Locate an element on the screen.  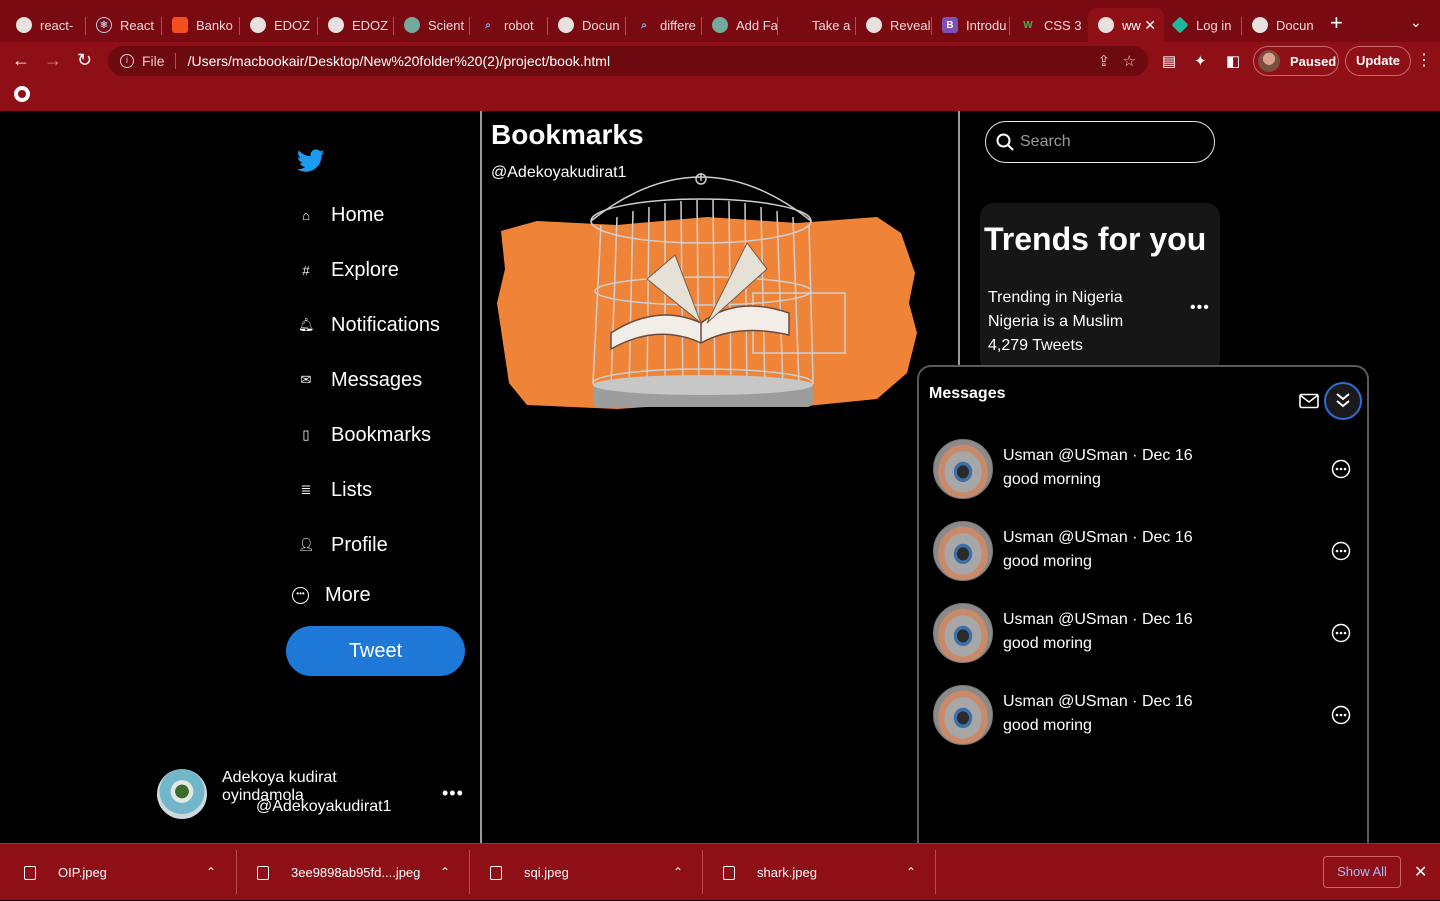
tab-7: Docun is located at coordinates (587, 25).